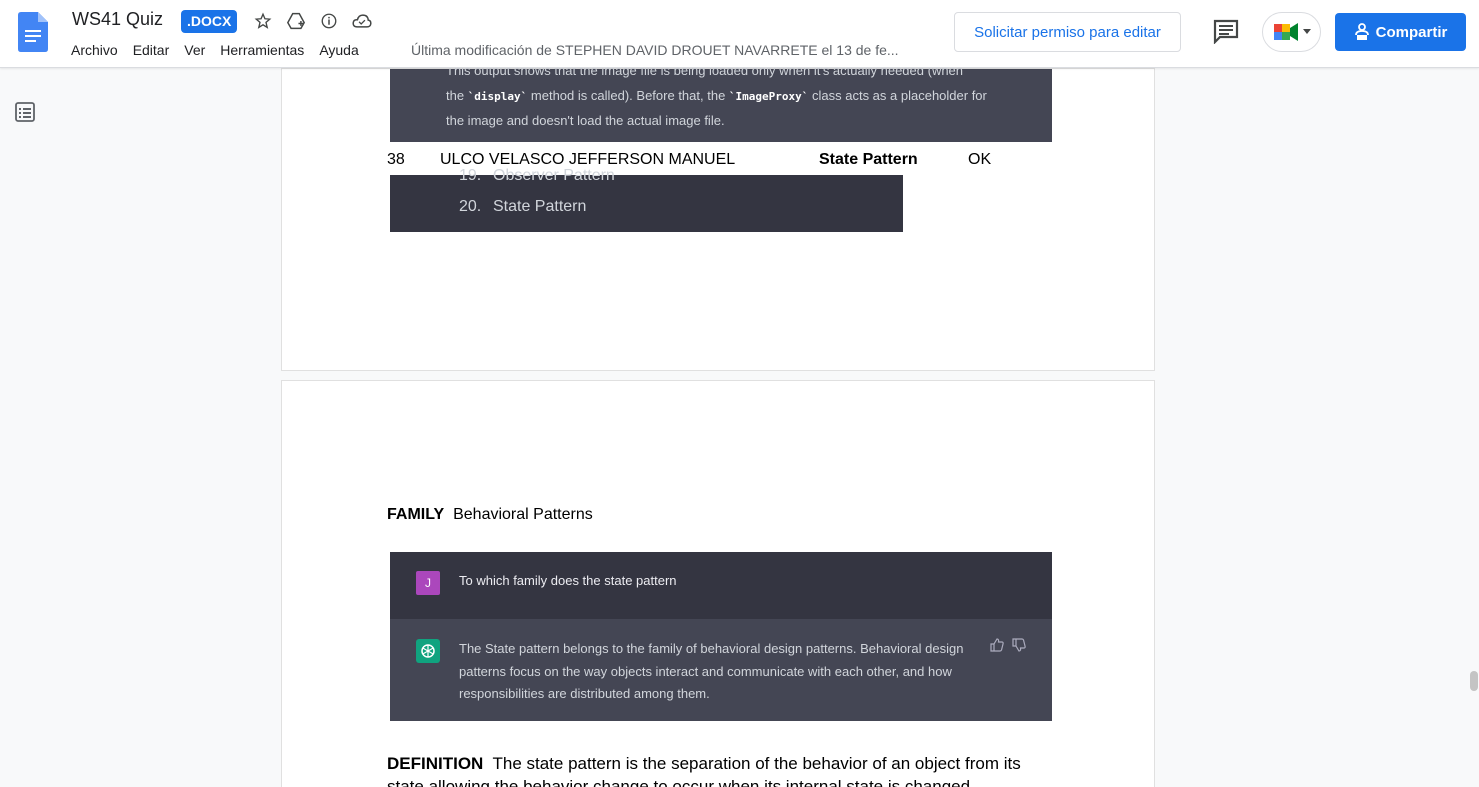 Image resolution: width=1479 pixels, height=787 pixels. I want to click on family-line: FAMILY Behavioral Patterns, so click(490, 515).